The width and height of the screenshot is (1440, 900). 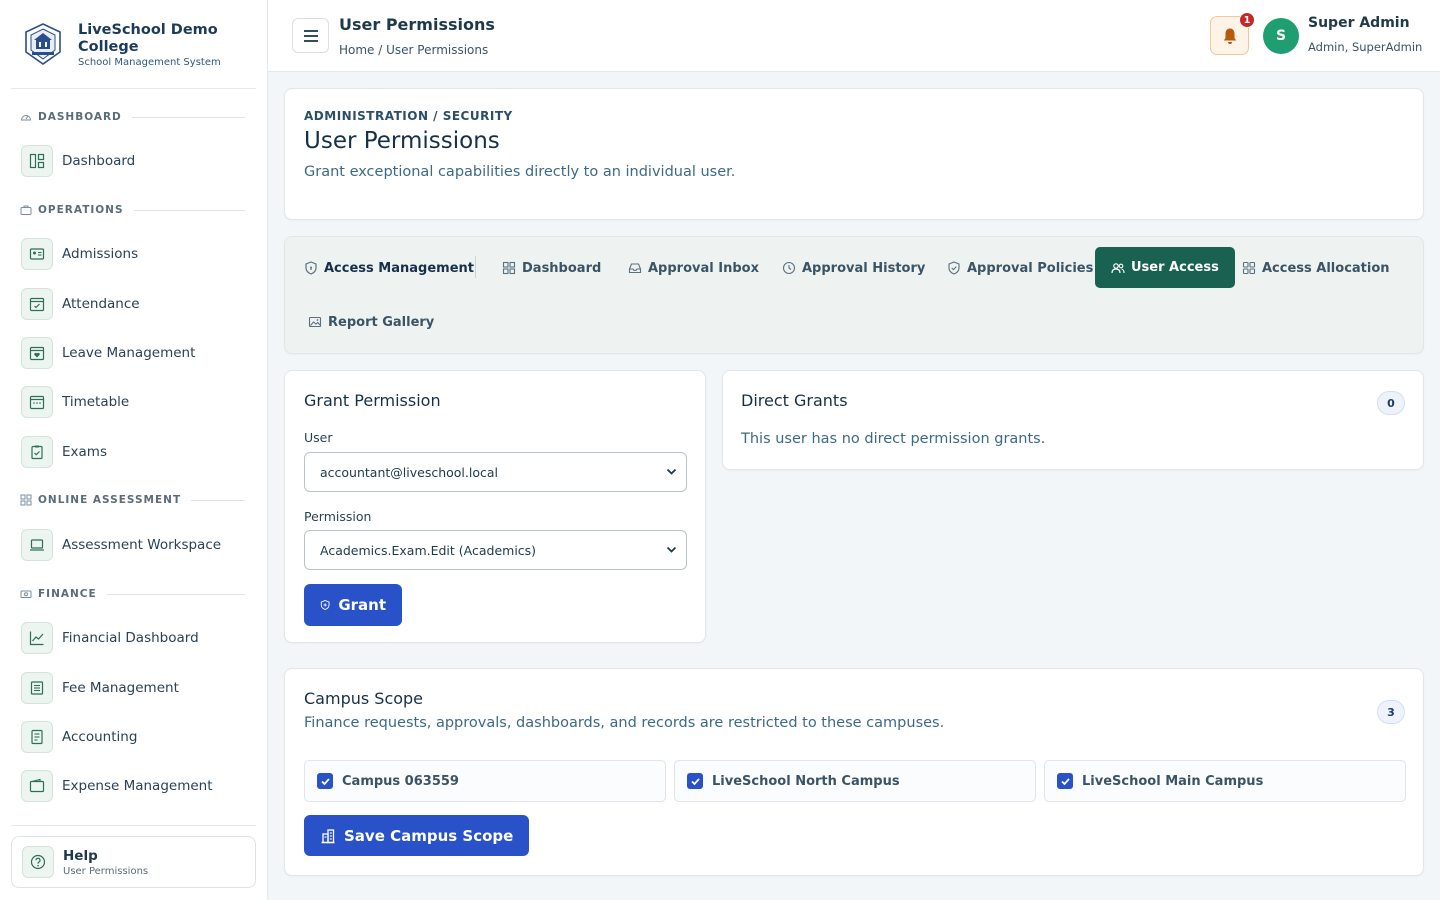 I want to click on clock-icon, so click(x=789, y=268).